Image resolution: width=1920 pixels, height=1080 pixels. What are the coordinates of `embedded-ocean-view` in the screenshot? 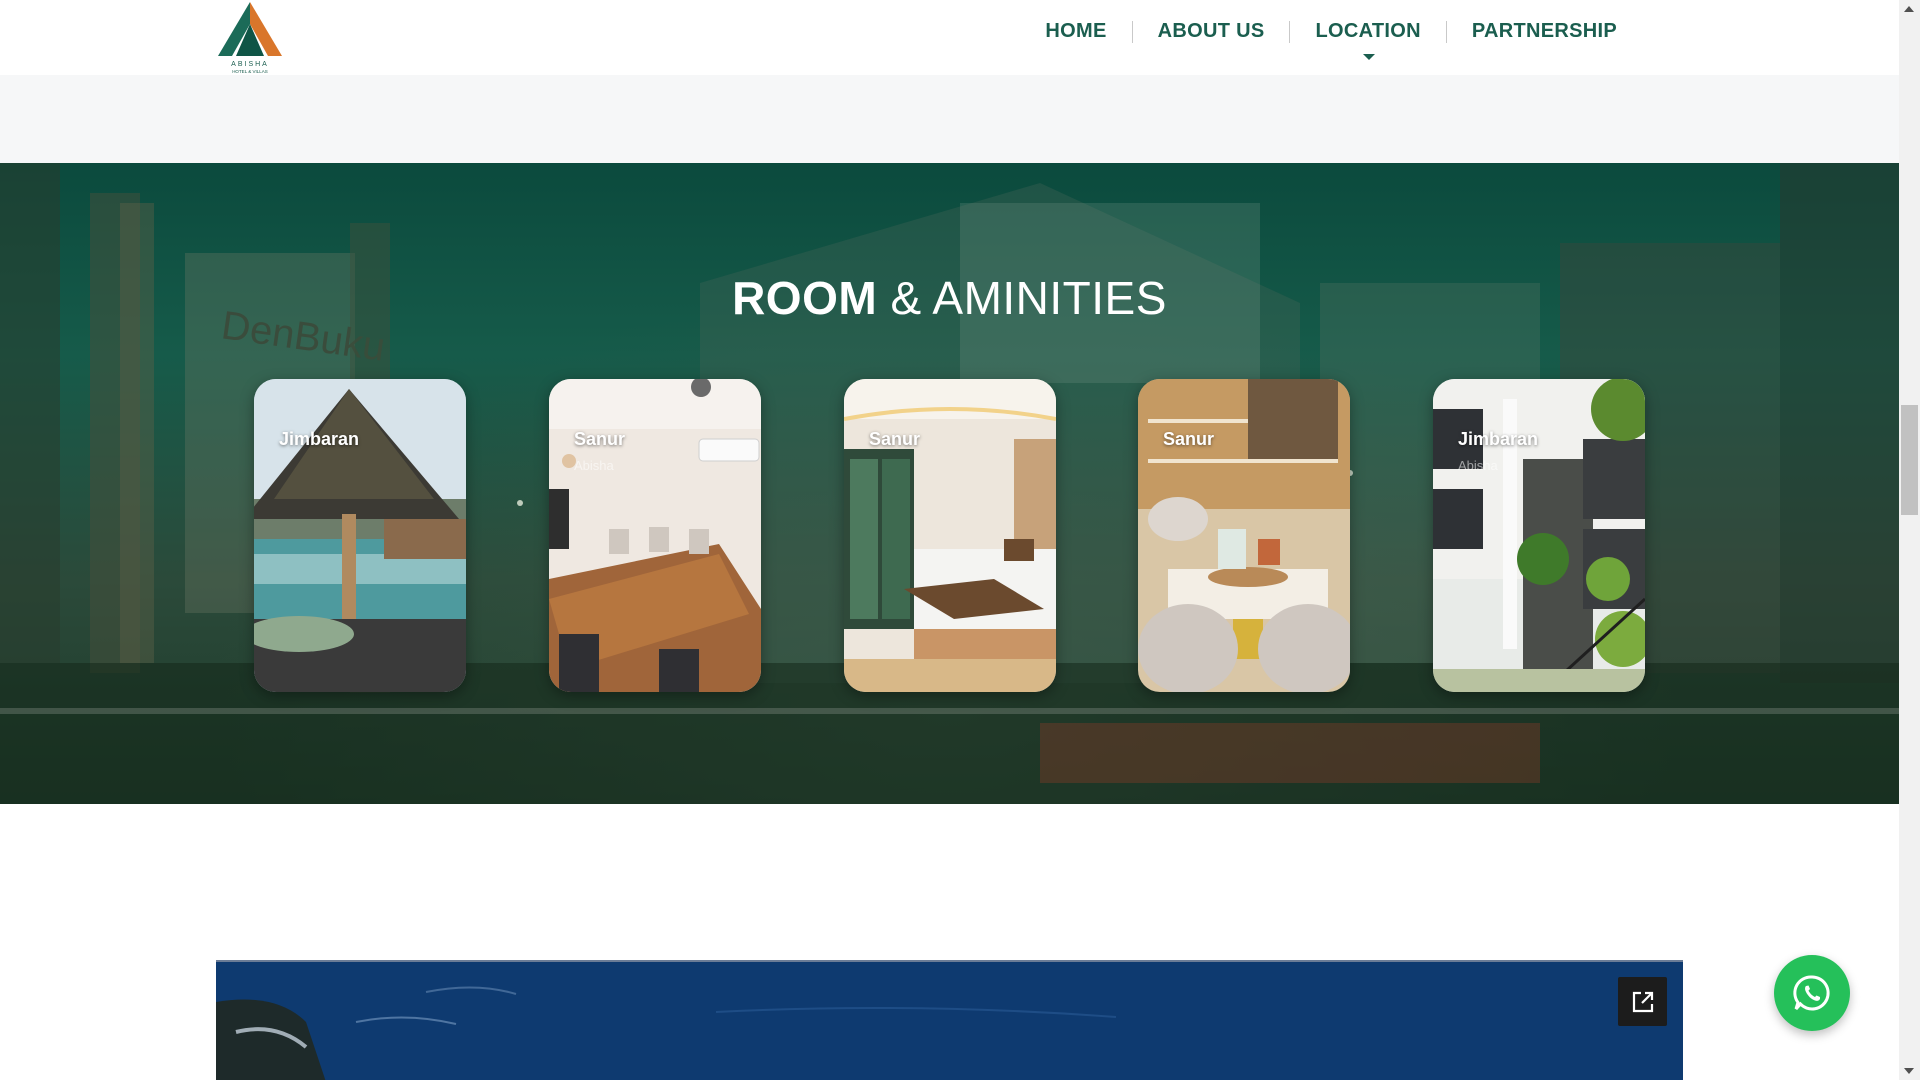 It's located at (949, 1020).